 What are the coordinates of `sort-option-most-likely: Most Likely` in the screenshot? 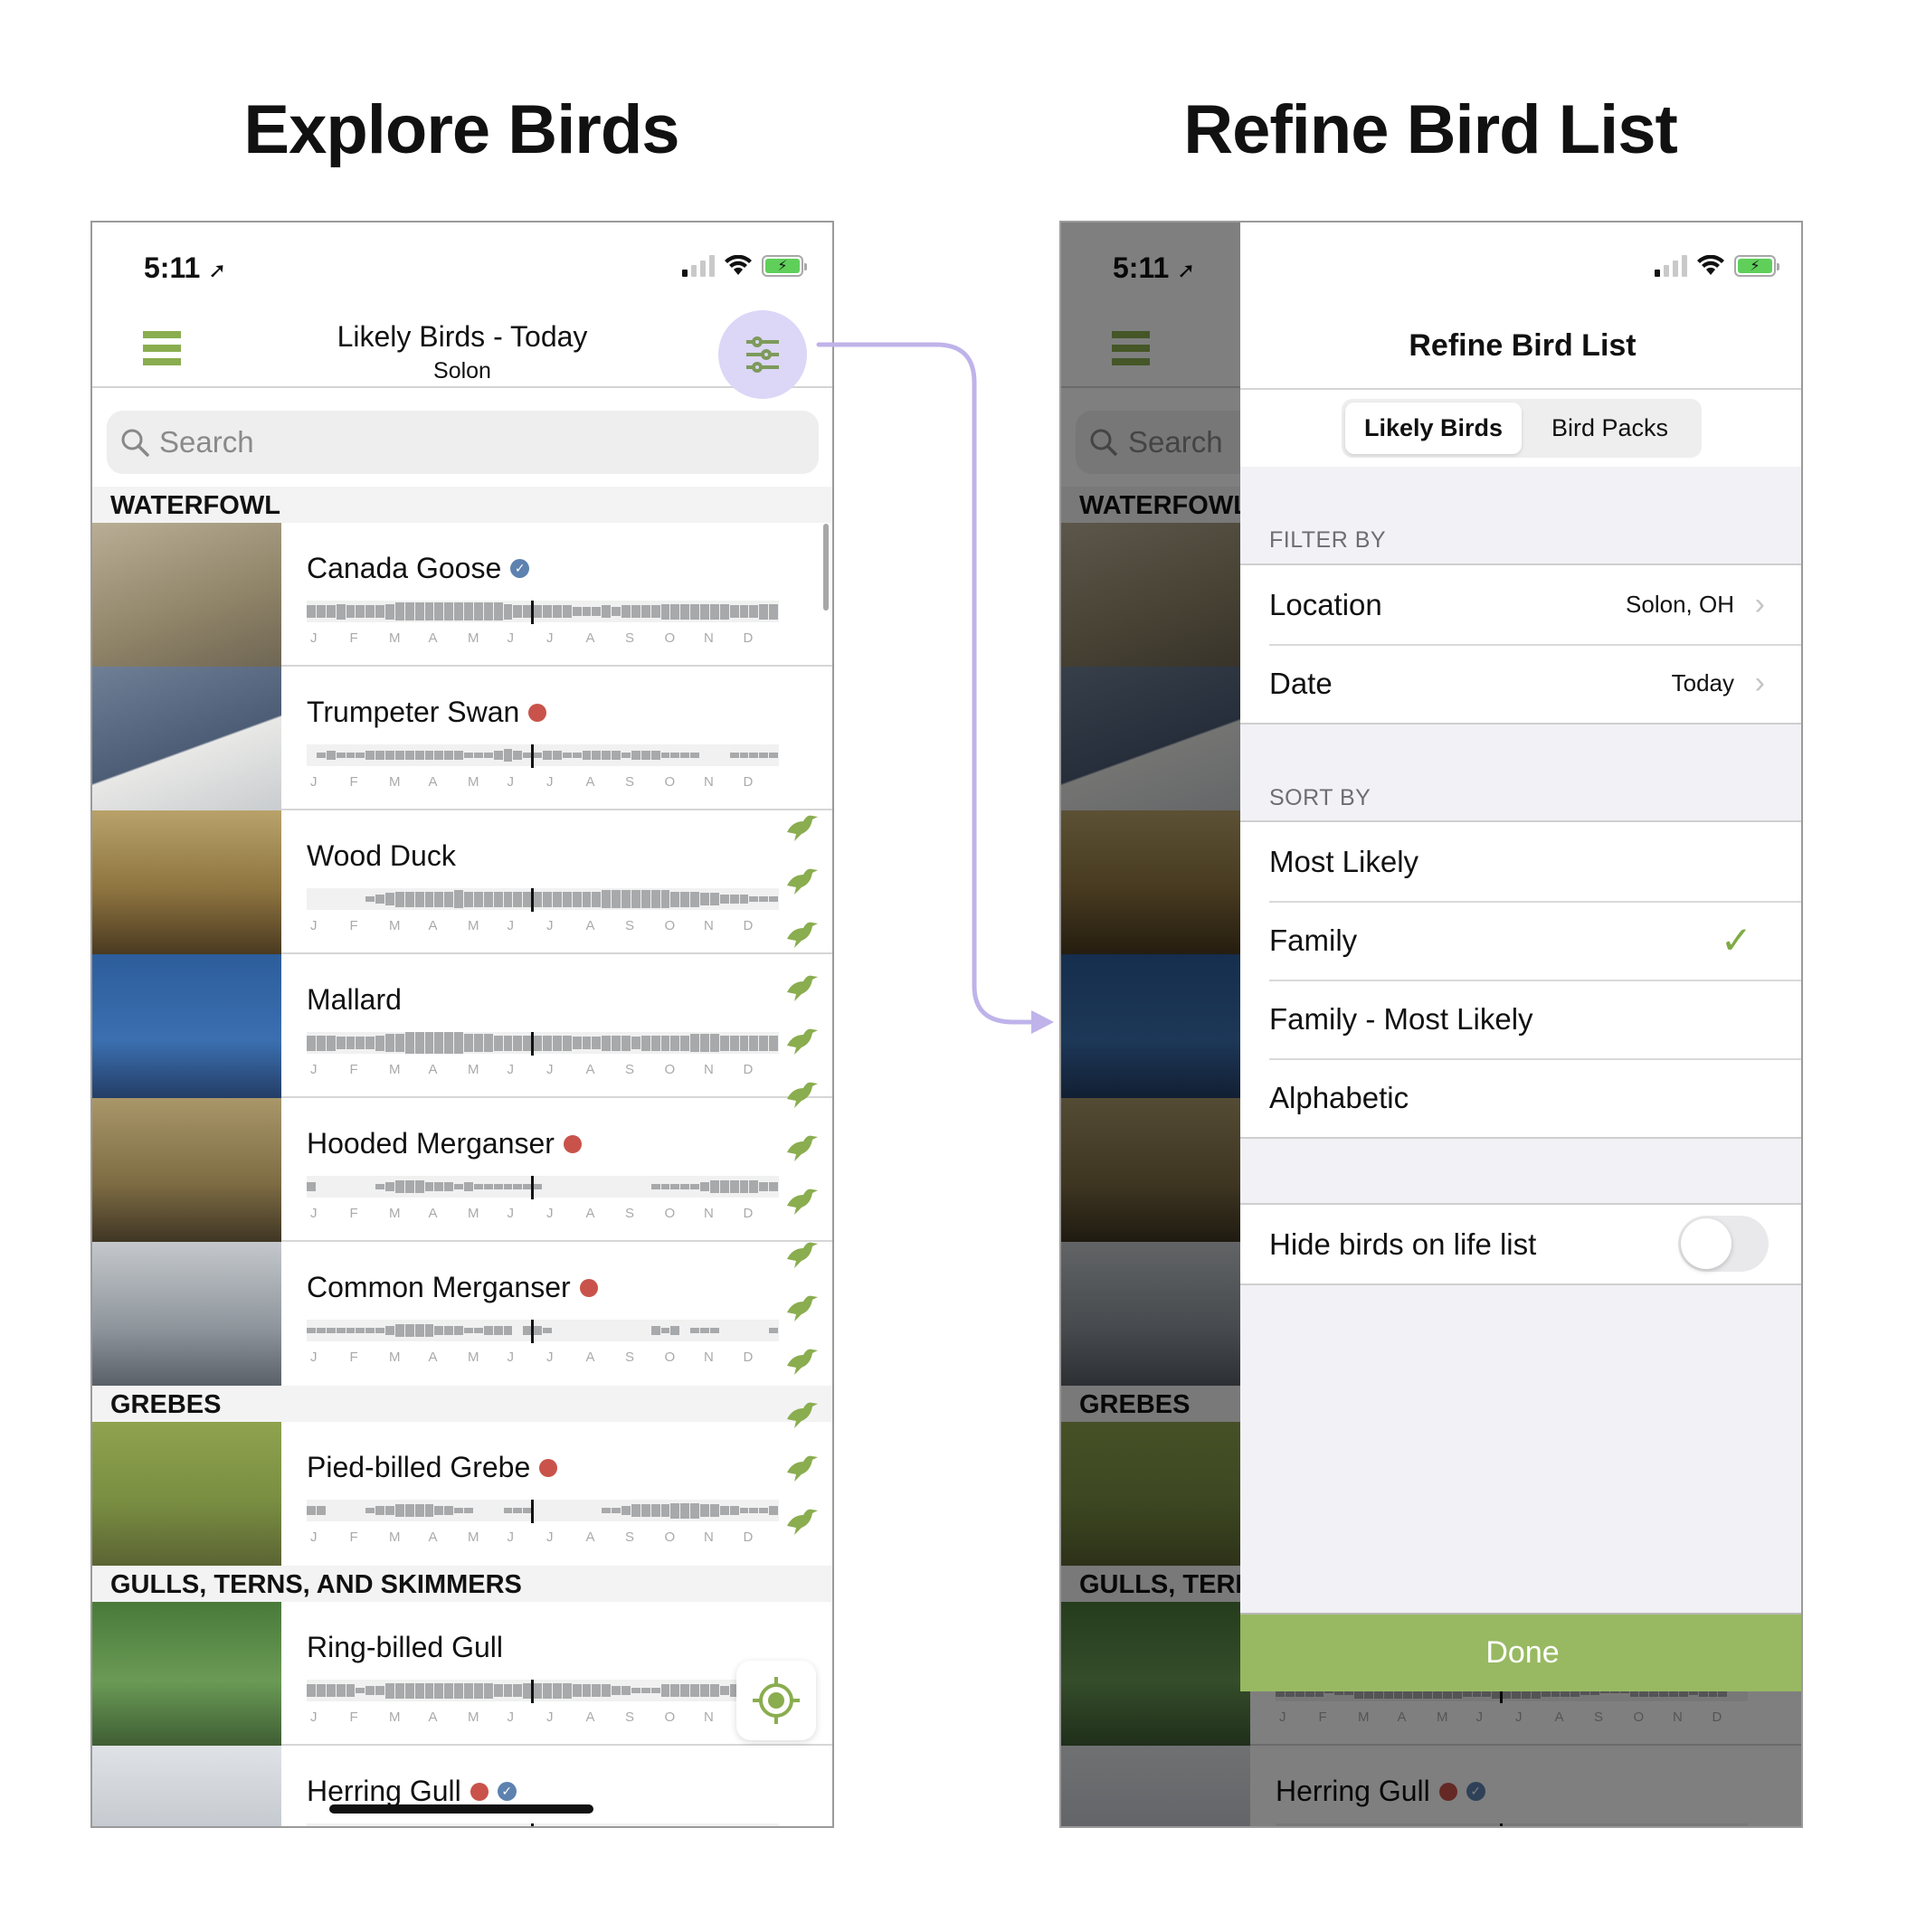 It's located at (1520, 862).